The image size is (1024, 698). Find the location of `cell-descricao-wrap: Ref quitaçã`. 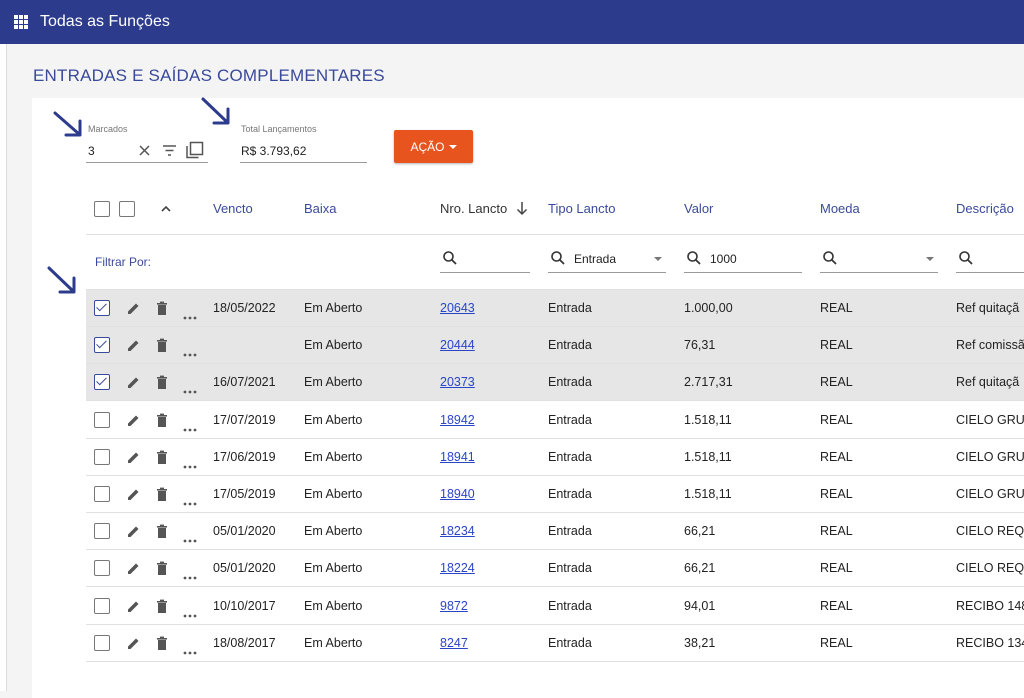

cell-descricao-wrap: Ref quitaçã is located at coordinates (990, 382).